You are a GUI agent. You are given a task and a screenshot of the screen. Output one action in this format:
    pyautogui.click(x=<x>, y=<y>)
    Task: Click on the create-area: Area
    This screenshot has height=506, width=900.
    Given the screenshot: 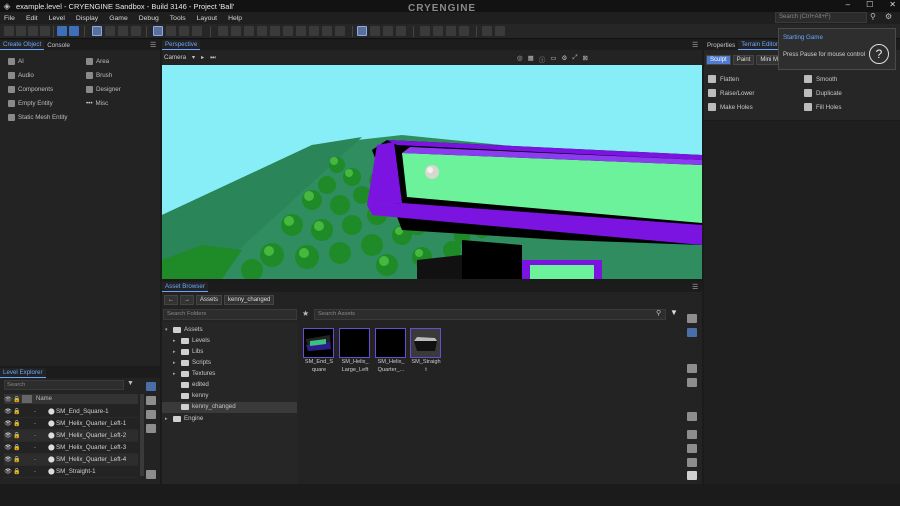 What is the action you would take?
    pyautogui.click(x=97, y=61)
    